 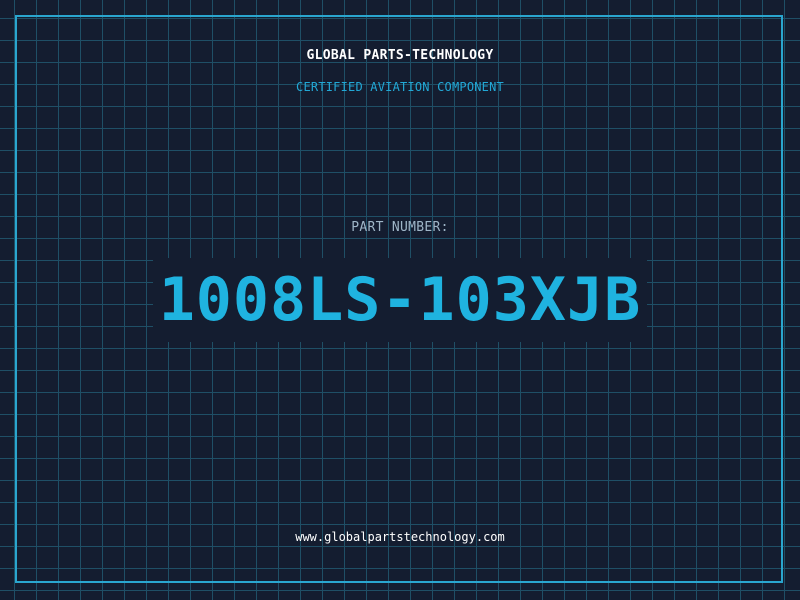 I want to click on part-number-value: 1008LS-103XJB, so click(x=400, y=300).